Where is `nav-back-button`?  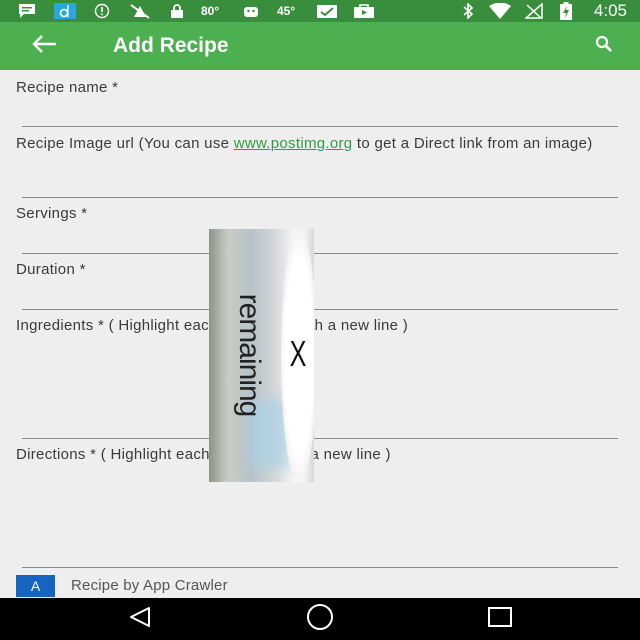 nav-back-button is located at coordinates (140, 619).